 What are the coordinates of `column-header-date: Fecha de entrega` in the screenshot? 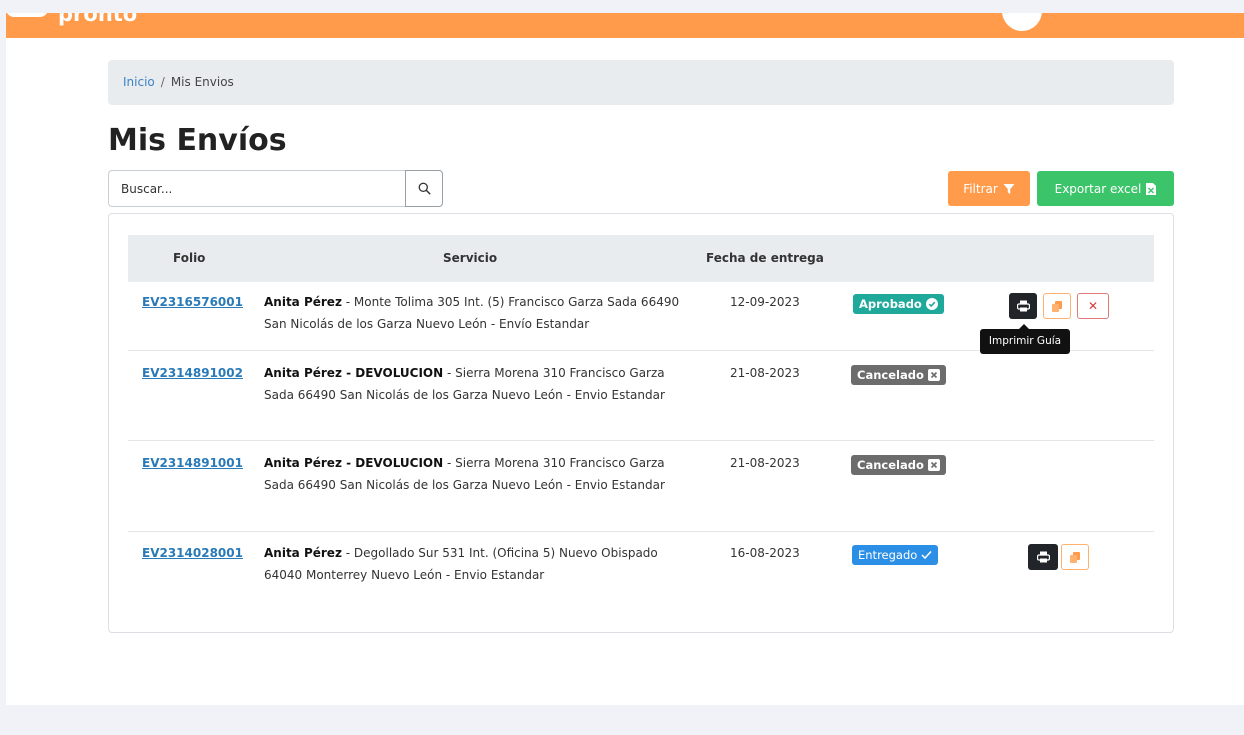 It's located at (765, 258).